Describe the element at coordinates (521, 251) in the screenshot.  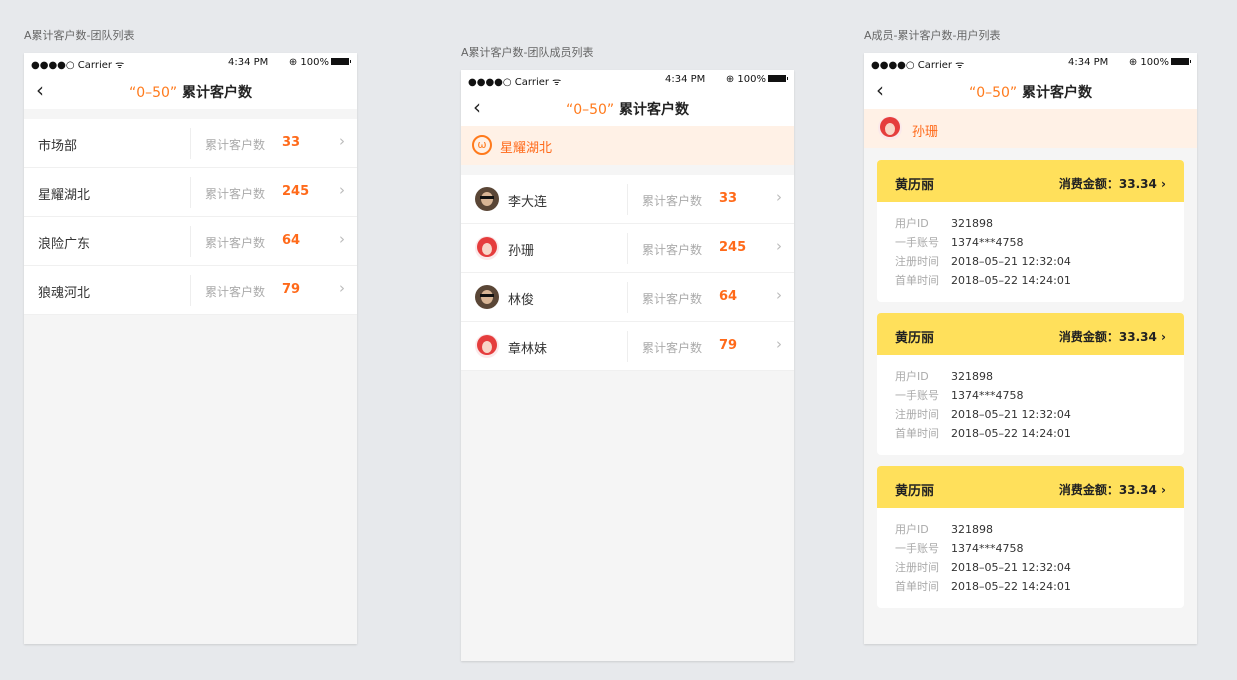
I see `member-name: 孙珊` at that location.